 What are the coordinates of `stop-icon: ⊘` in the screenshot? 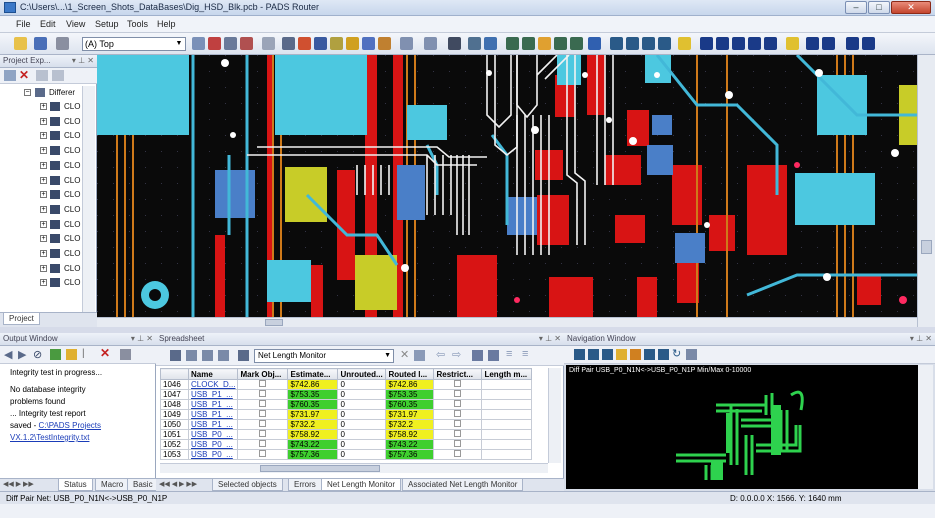 It's located at (37, 354).